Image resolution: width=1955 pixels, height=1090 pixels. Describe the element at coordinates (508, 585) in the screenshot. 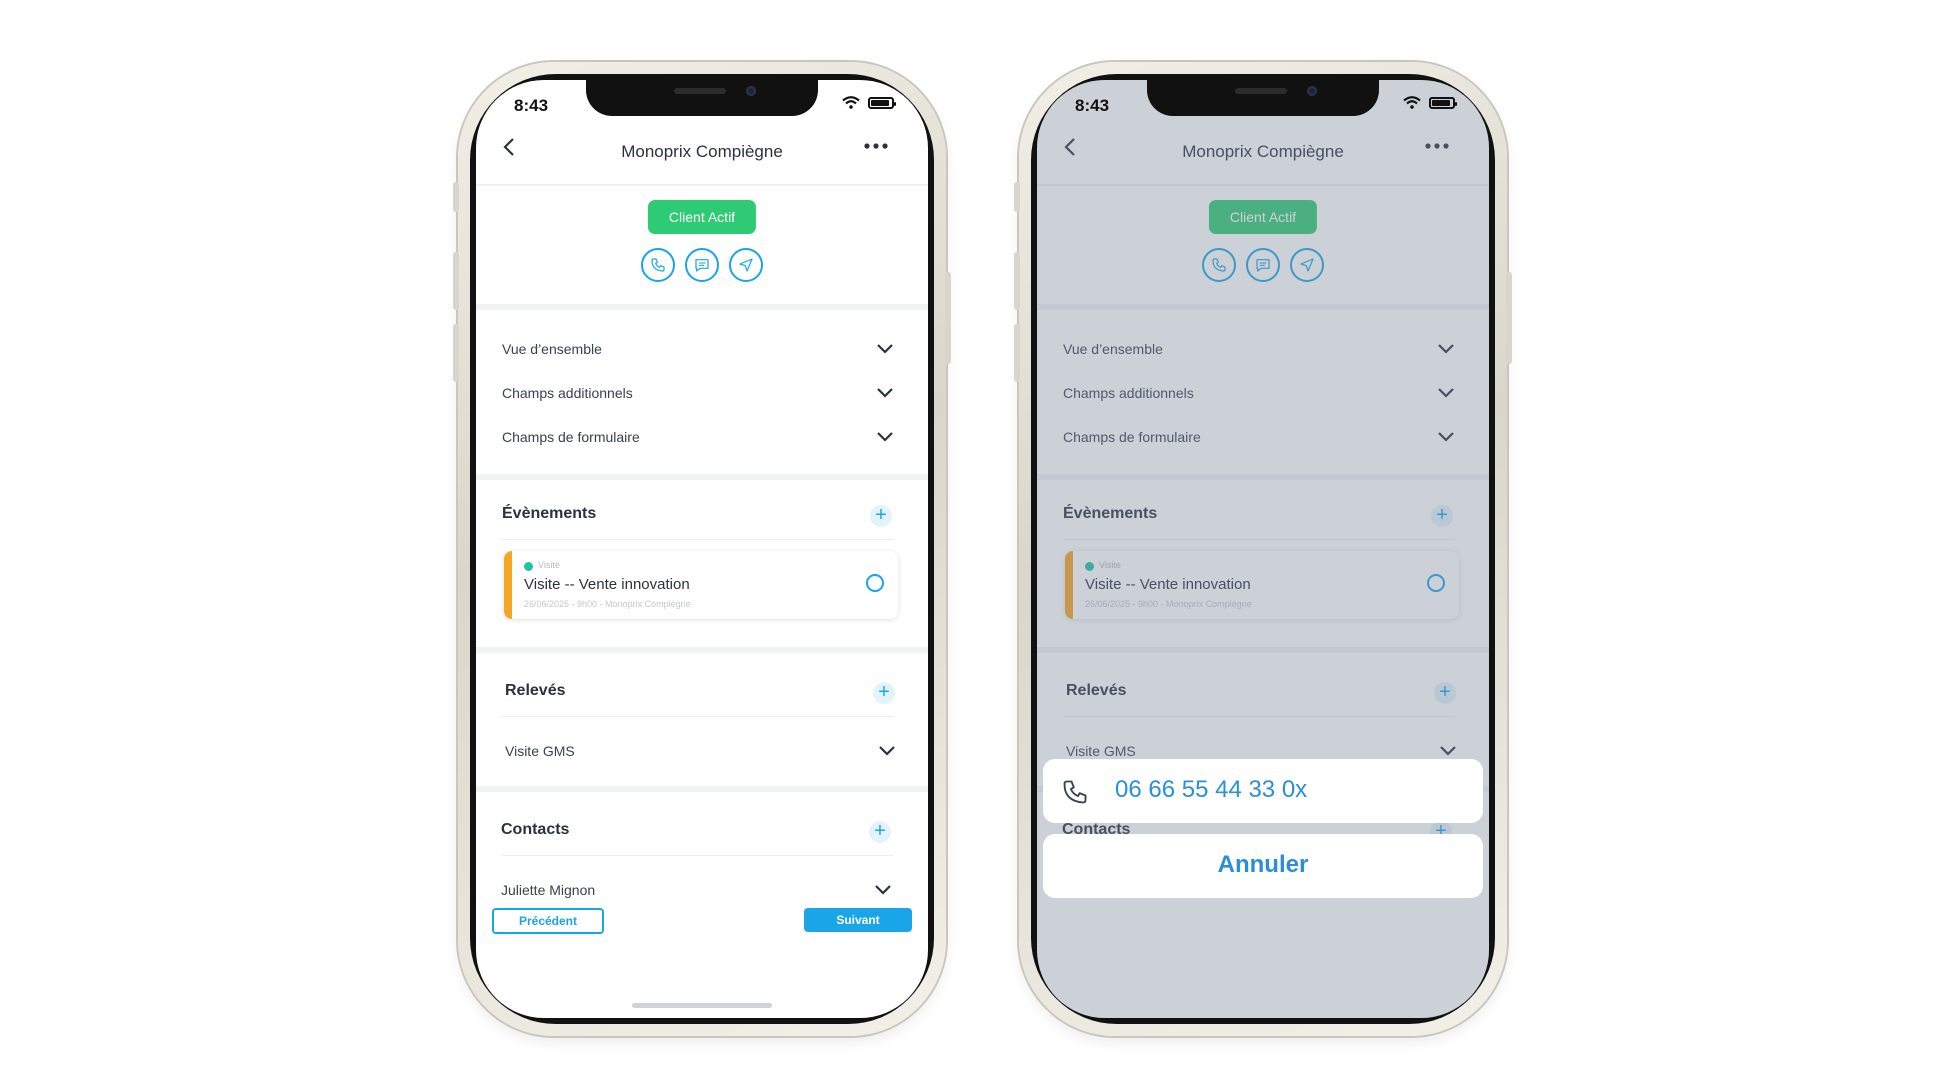

I see `event-status-bar` at that location.